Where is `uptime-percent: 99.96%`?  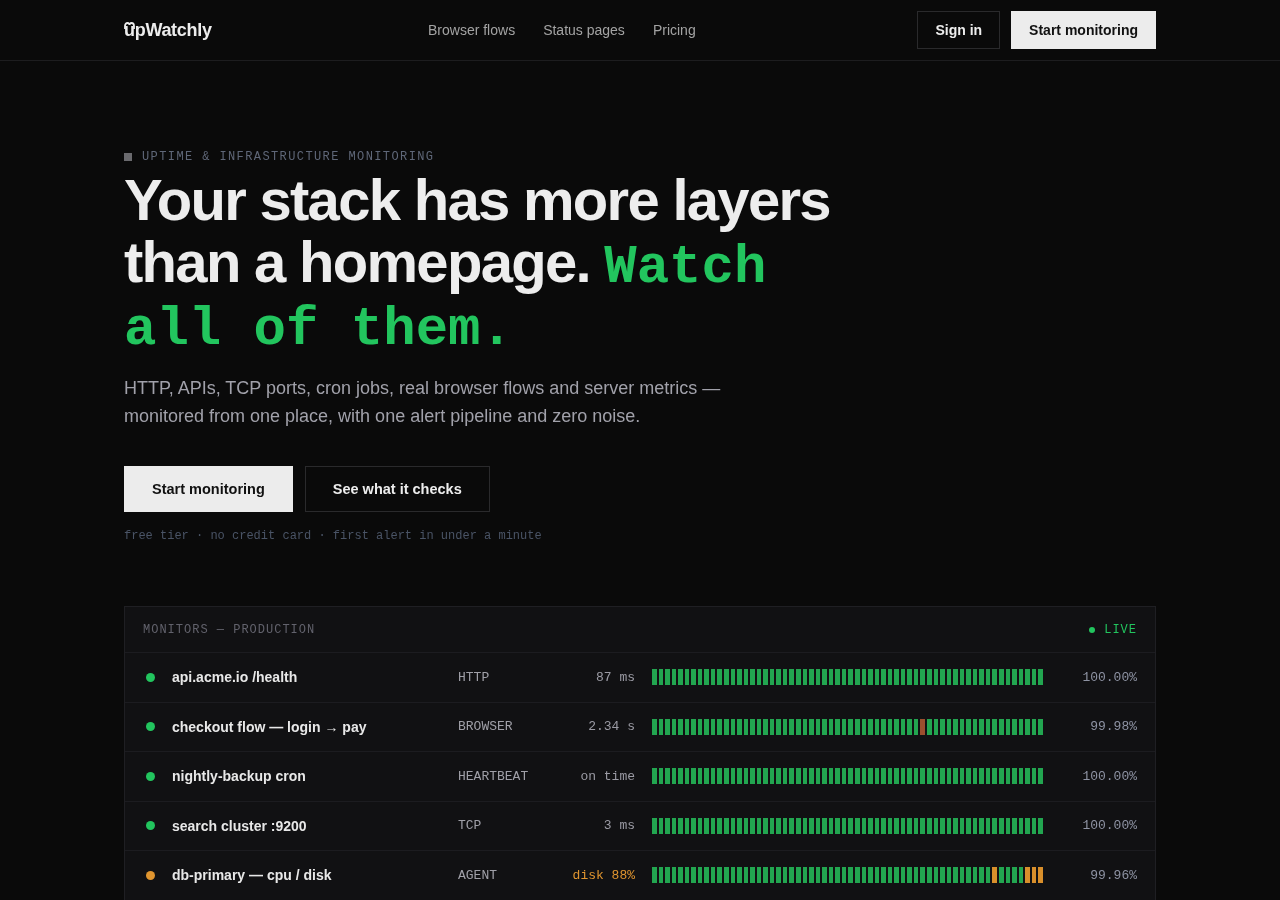 uptime-percent: 99.96% is located at coordinates (1113, 875).